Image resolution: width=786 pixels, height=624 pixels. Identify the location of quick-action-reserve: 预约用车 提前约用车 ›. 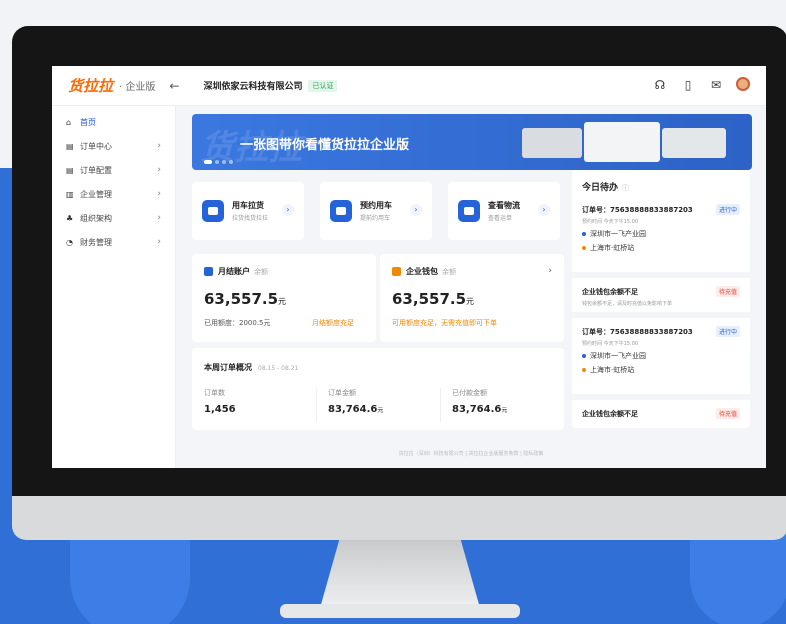
(376, 211).